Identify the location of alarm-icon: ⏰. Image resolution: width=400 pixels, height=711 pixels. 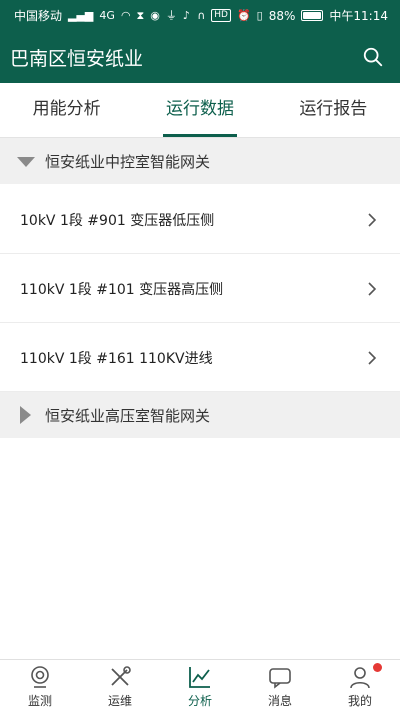
(243, 15).